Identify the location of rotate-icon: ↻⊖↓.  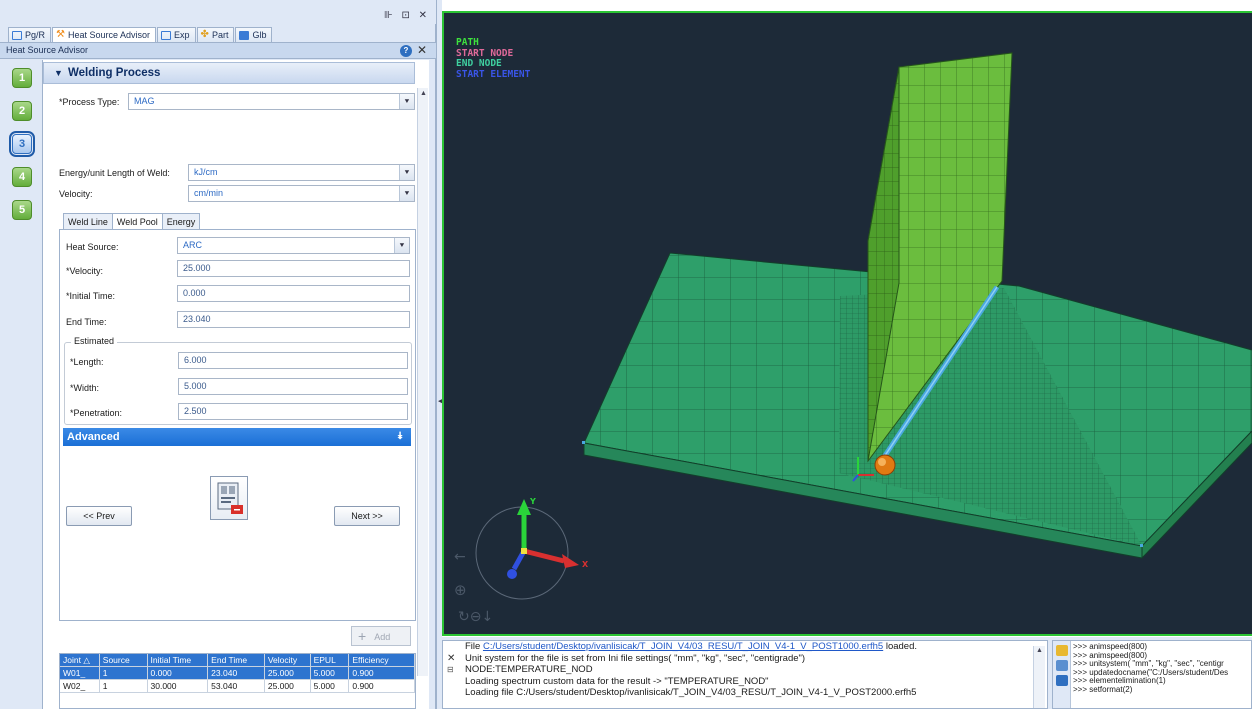
(475, 617).